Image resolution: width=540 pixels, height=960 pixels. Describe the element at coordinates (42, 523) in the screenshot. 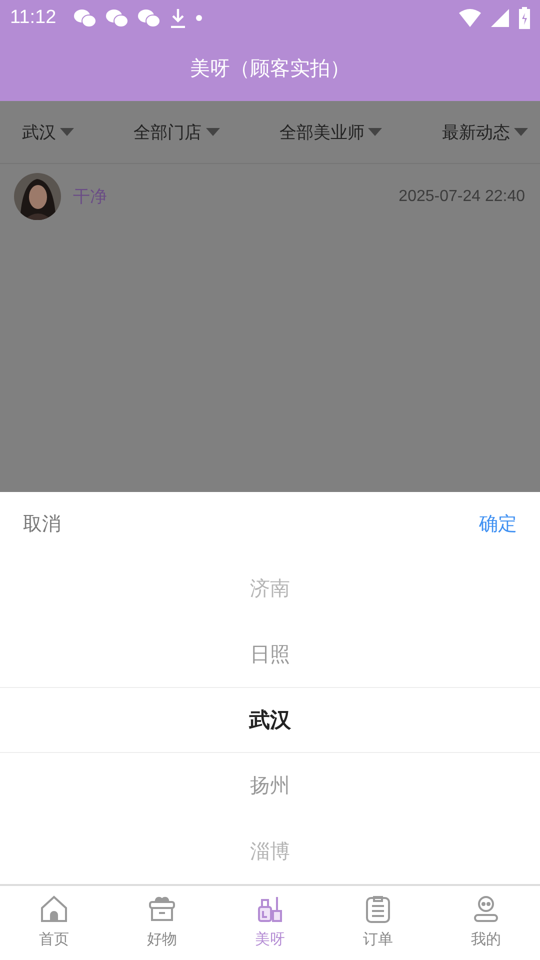

I see `cancel-button: 取消` at that location.